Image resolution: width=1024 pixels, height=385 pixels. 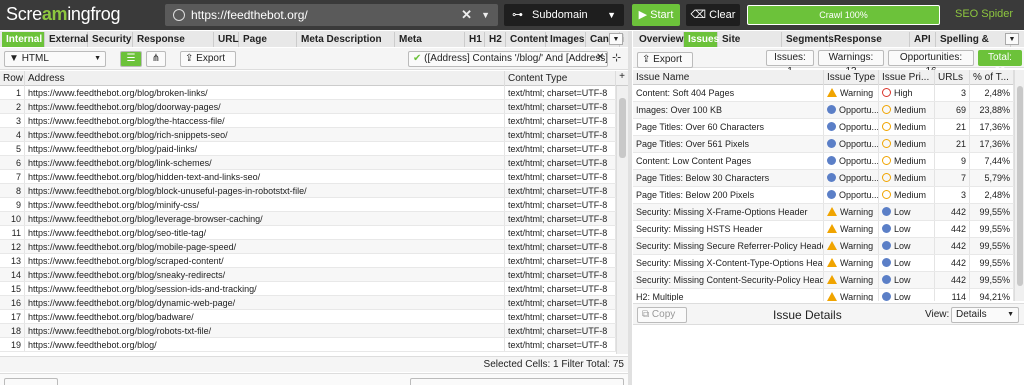 I want to click on tab-meta-keywords: Meta Keywords, so click(x=430, y=46).